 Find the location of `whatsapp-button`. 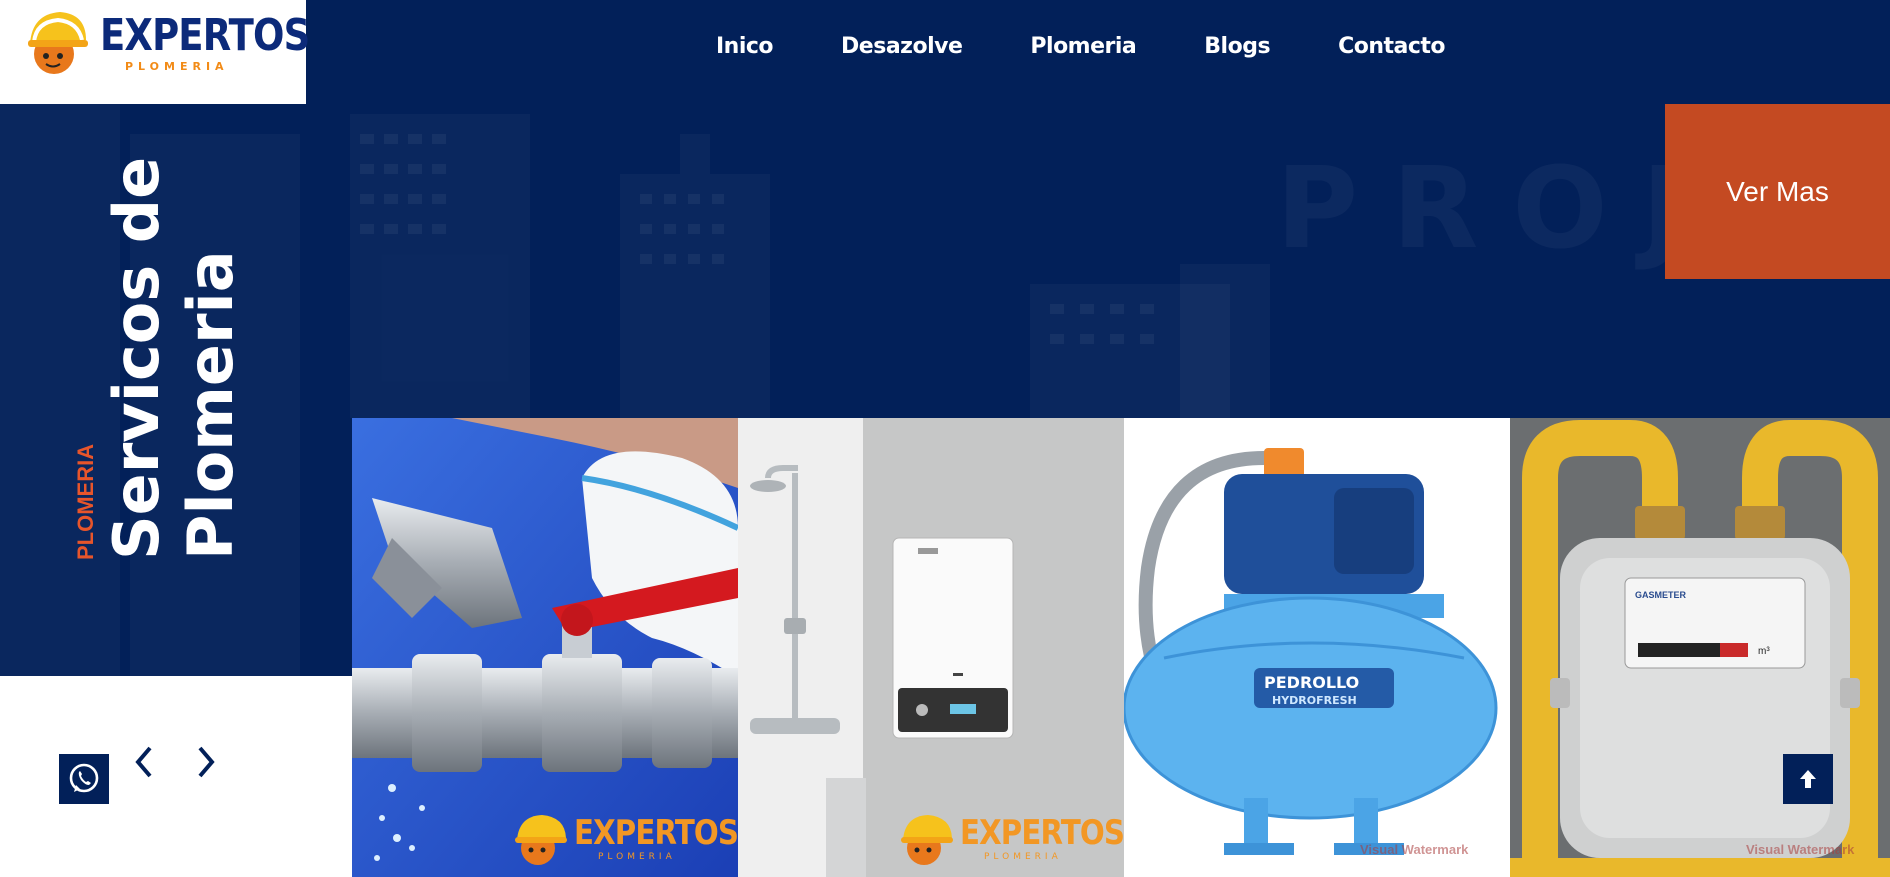

whatsapp-button is located at coordinates (84, 779).